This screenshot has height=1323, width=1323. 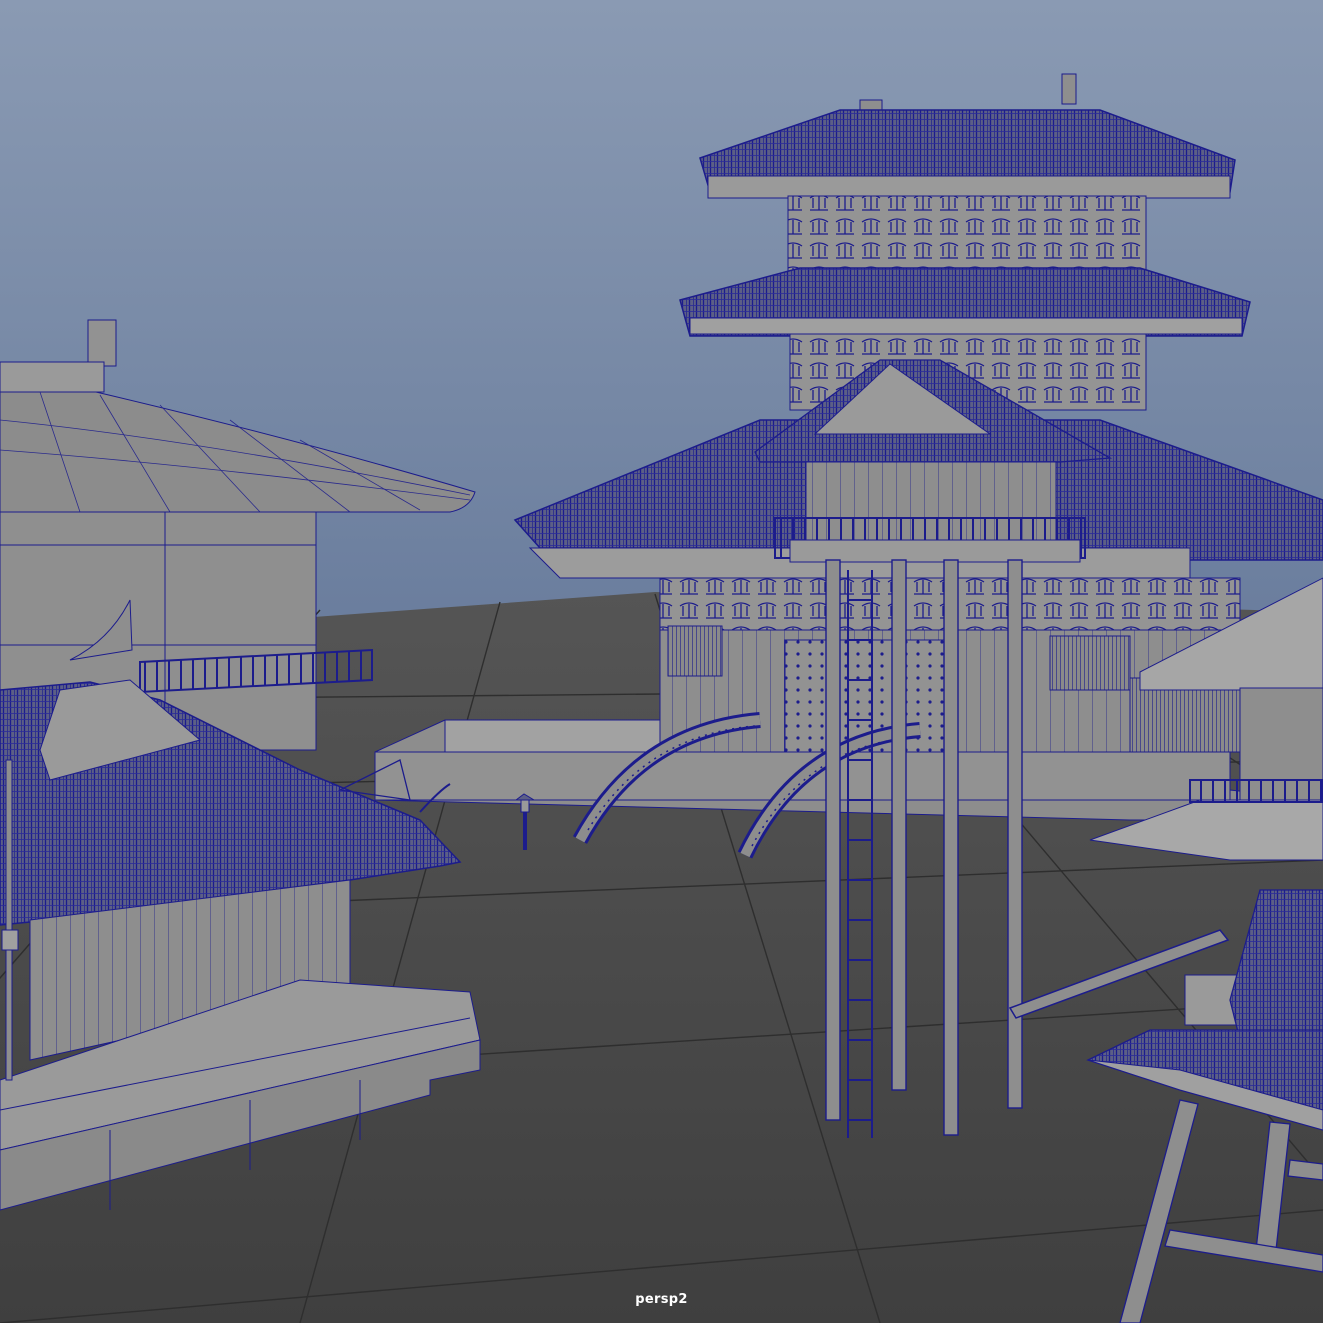 What do you see at coordinates (965, 242) in the screenshot?
I see `pagoda-tower` at bounding box center [965, 242].